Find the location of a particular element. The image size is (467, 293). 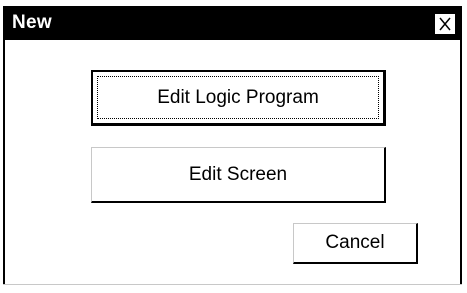

edit-screen-label: Edit Screen is located at coordinates (238, 174).